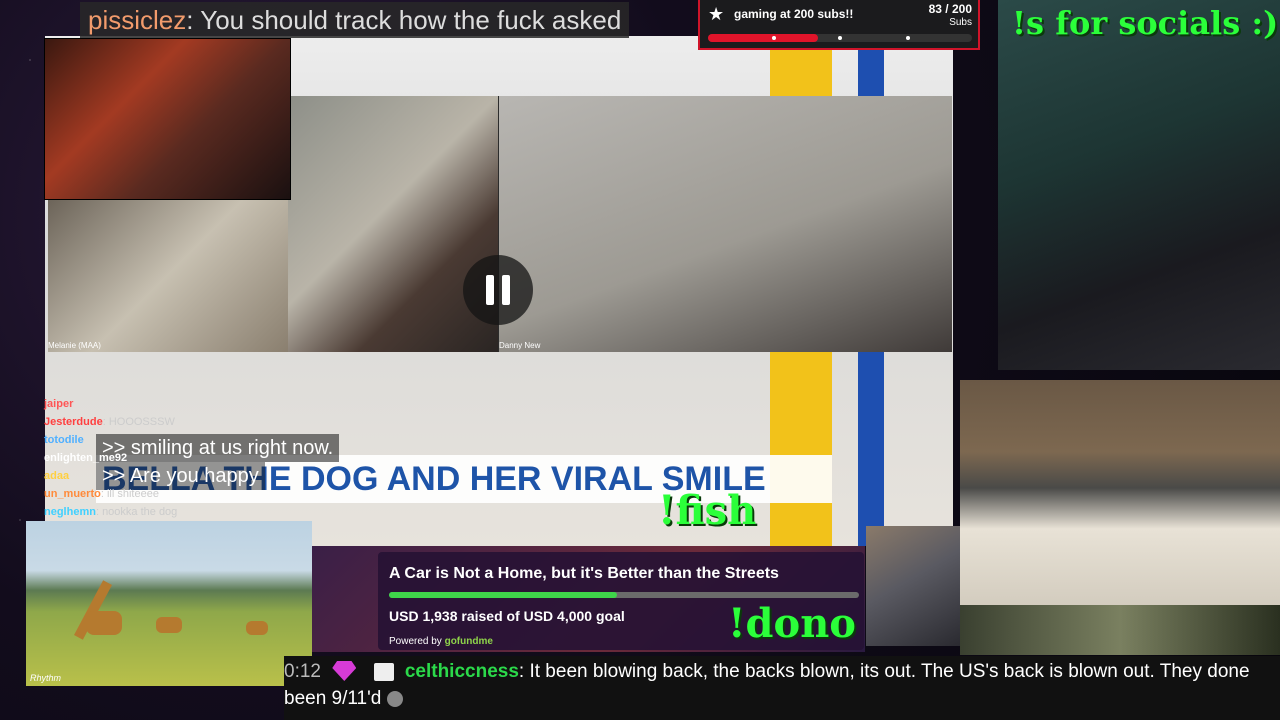 The height and width of the screenshot is (720, 1280). Describe the element at coordinates (507, 616) in the screenshot. I see `donation-raised-text: USD 1,938 raised of USD 4,000 goal` at that location.